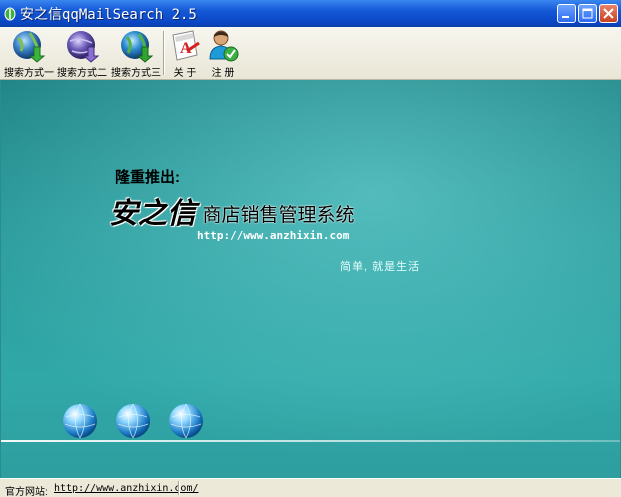 This screenshot has width=621, height=497. Describe the element at coordinates (10, 13) in the screenshot. I see `app-icon` at that location.